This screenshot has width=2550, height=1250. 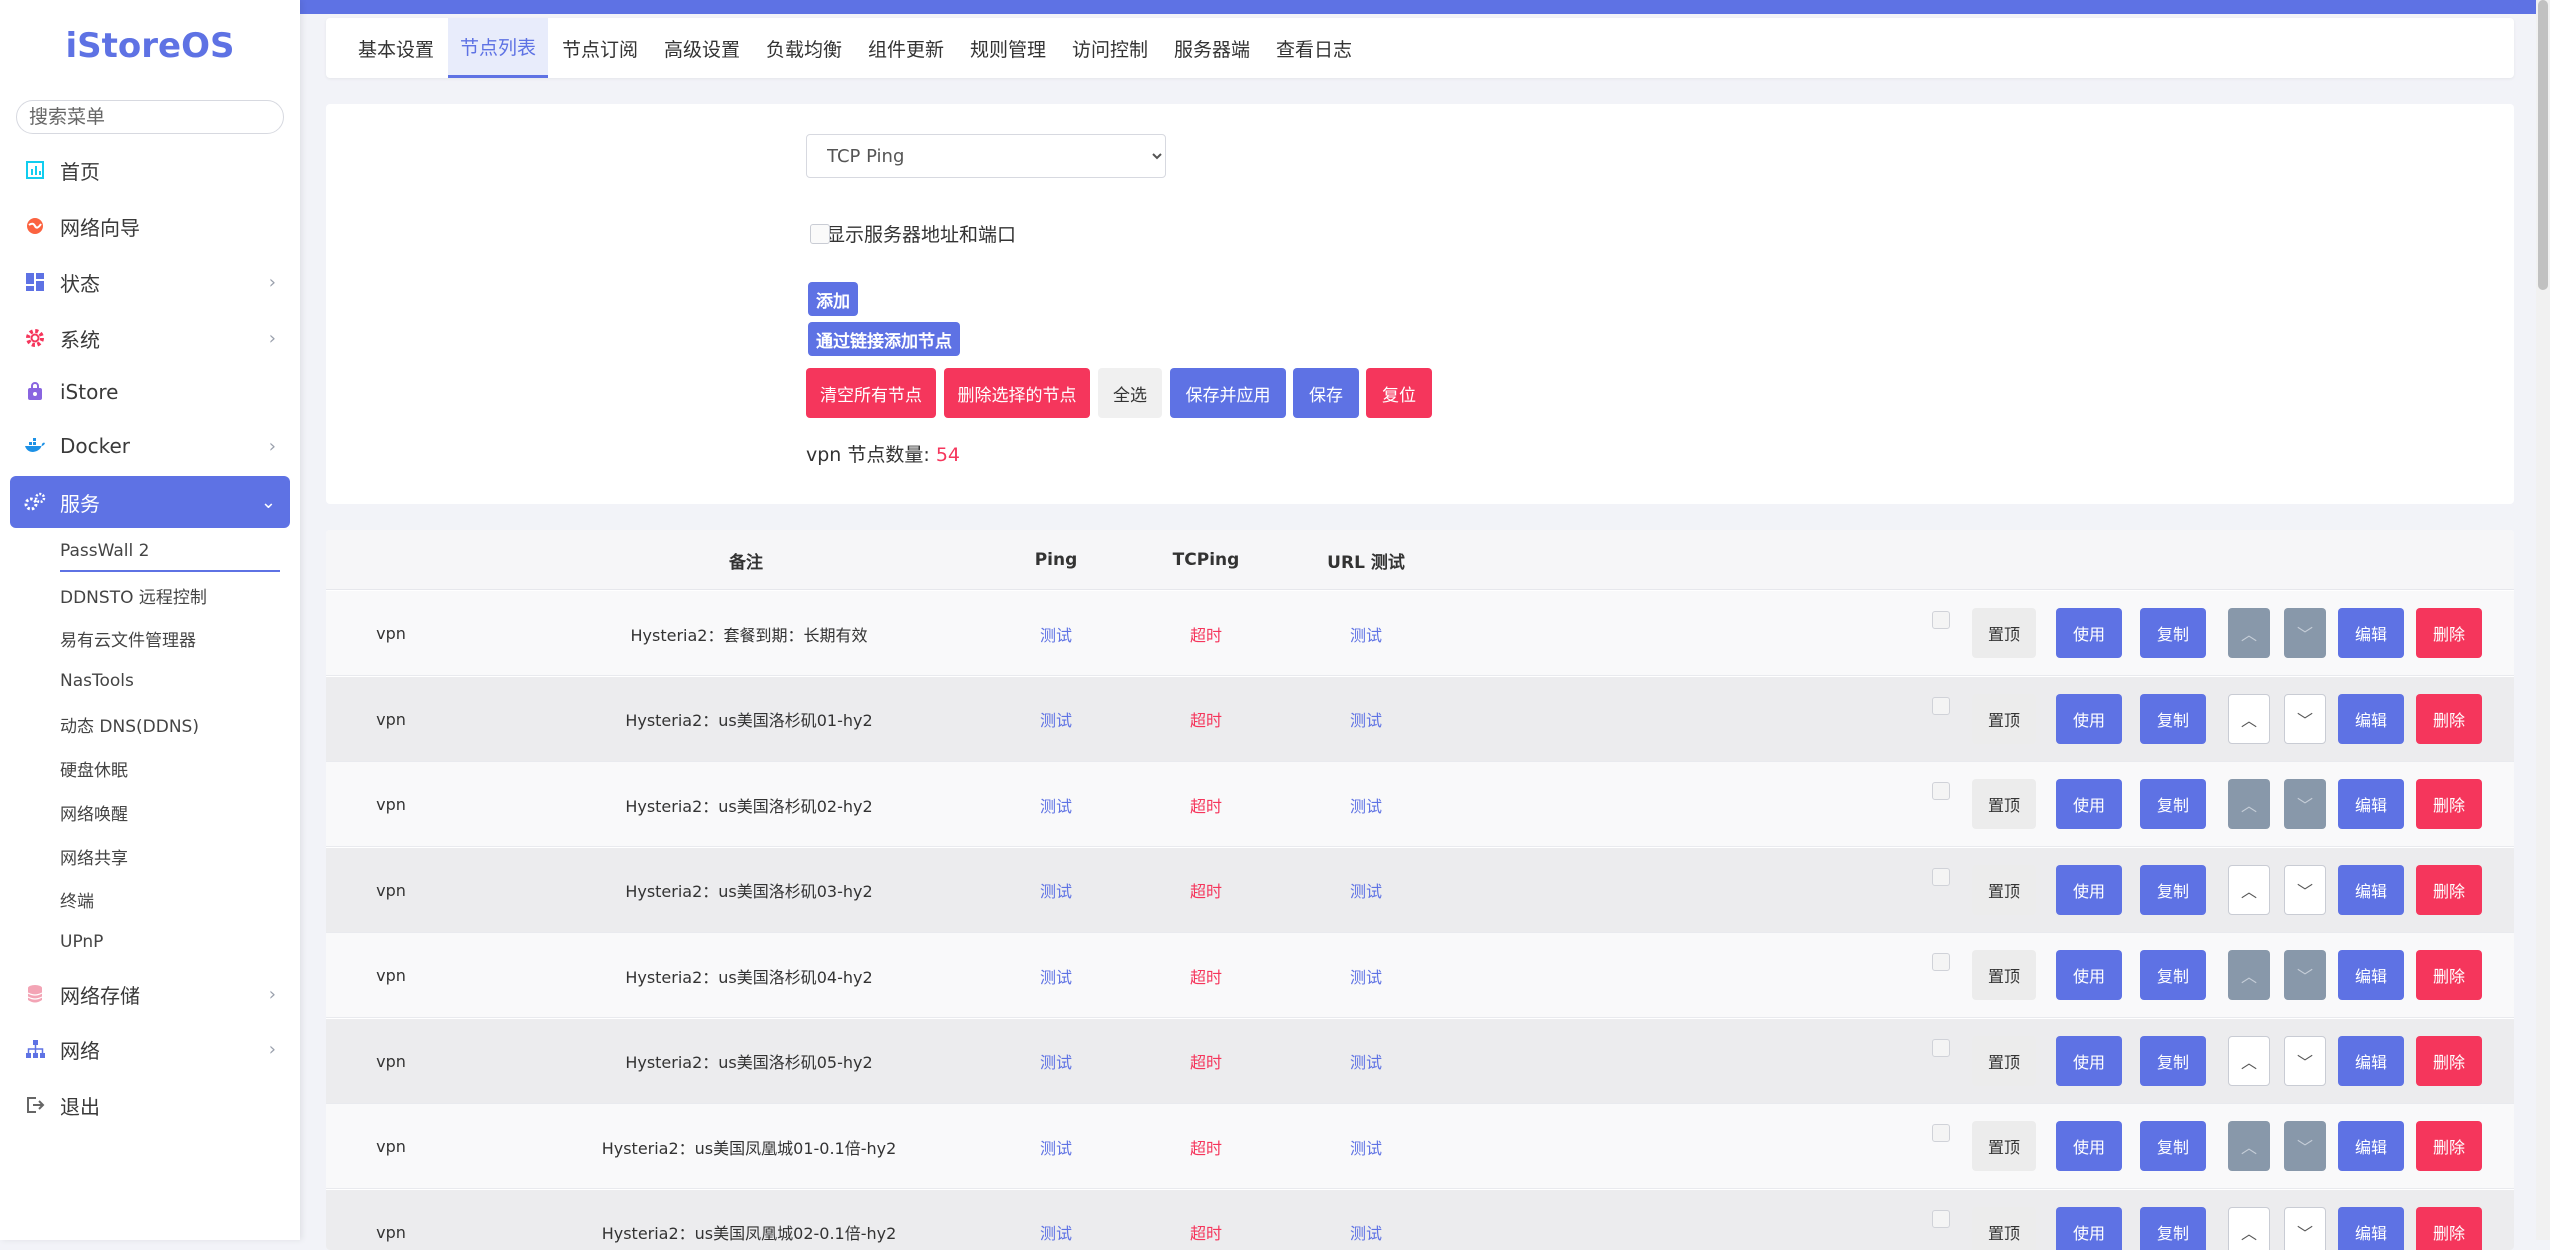 I want to click on subnav-nastools: NasTools, so click(x=170, y=681).